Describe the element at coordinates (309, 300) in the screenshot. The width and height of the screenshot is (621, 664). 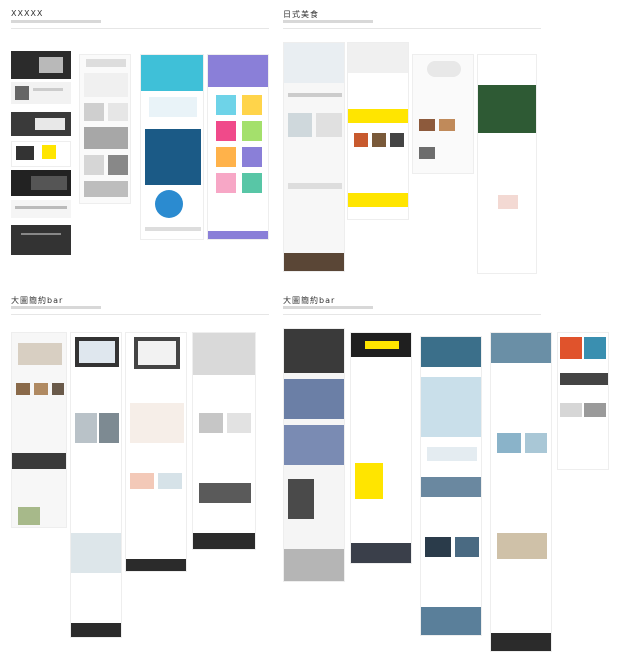
I see `section-title-4: 大圖簡約bar` at that location.